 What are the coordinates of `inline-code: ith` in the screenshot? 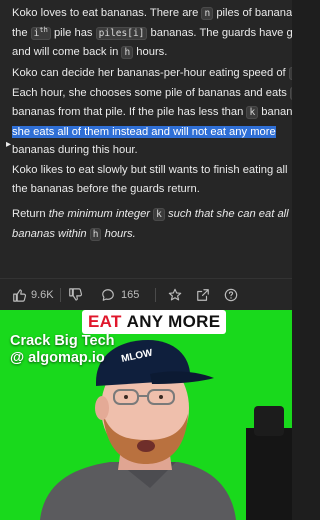 It's located at (40, 32).